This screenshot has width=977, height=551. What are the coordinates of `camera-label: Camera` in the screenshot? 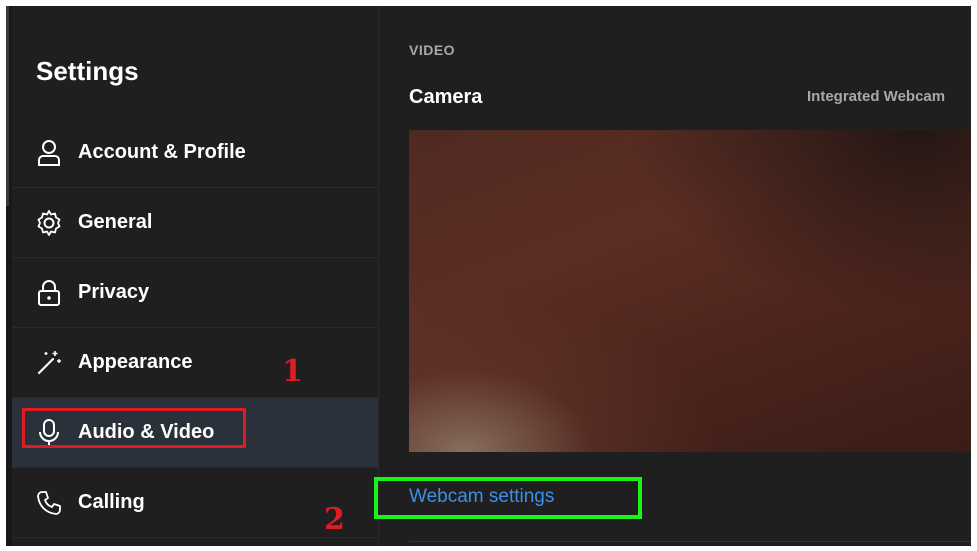 It's located at (446, 97).